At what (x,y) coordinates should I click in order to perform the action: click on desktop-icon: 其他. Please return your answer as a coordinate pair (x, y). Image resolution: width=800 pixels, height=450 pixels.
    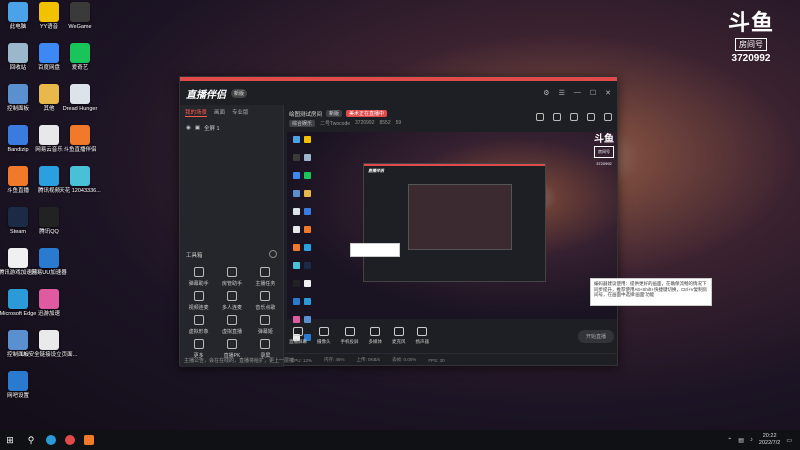
    Looking at the image, I should click on (49, 98).